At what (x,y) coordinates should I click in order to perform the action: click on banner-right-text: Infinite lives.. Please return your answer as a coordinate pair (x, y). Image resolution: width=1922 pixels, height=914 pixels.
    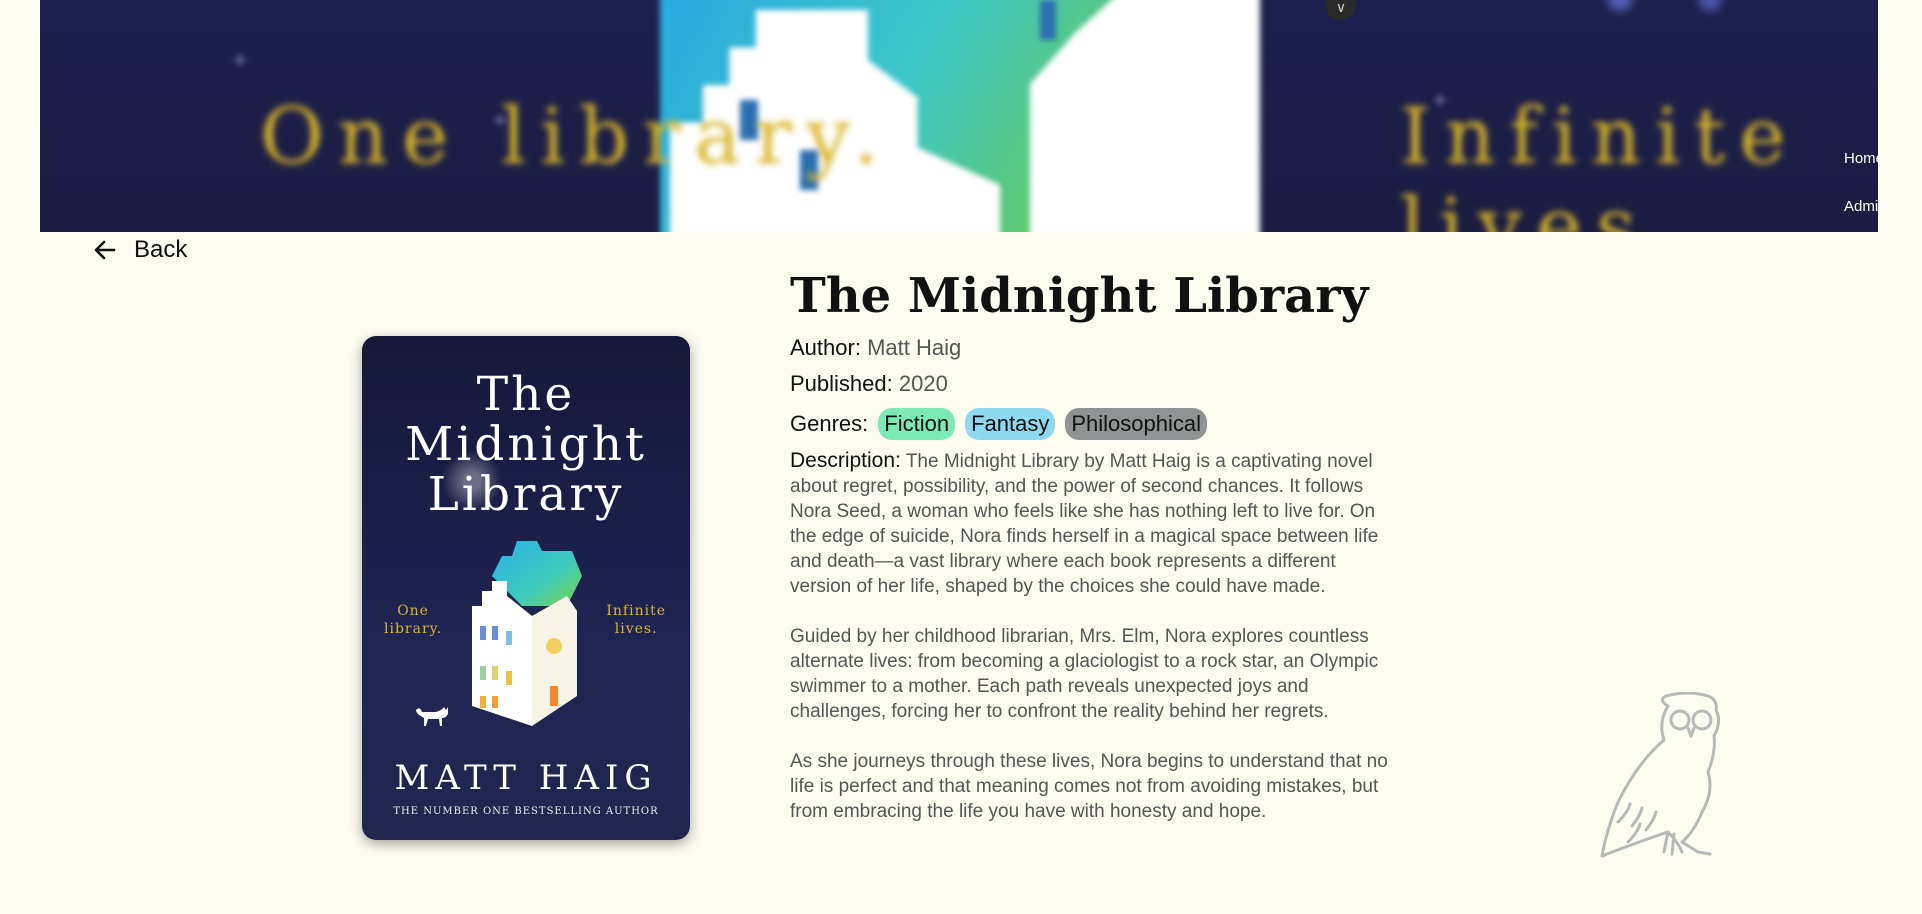
    Looking at the image, I should click on (1600, 162).